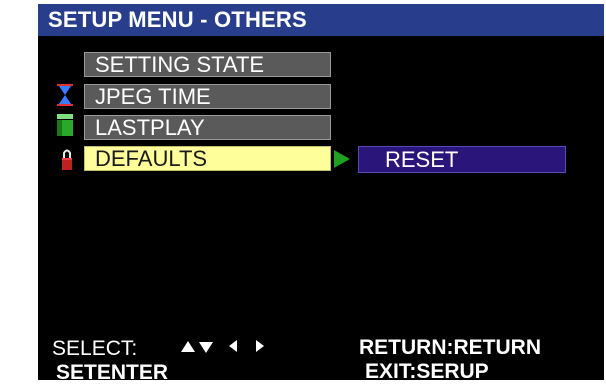  Describe the element at coordinates (65, 125) in the screenshot. I see `box-icon` at that location.